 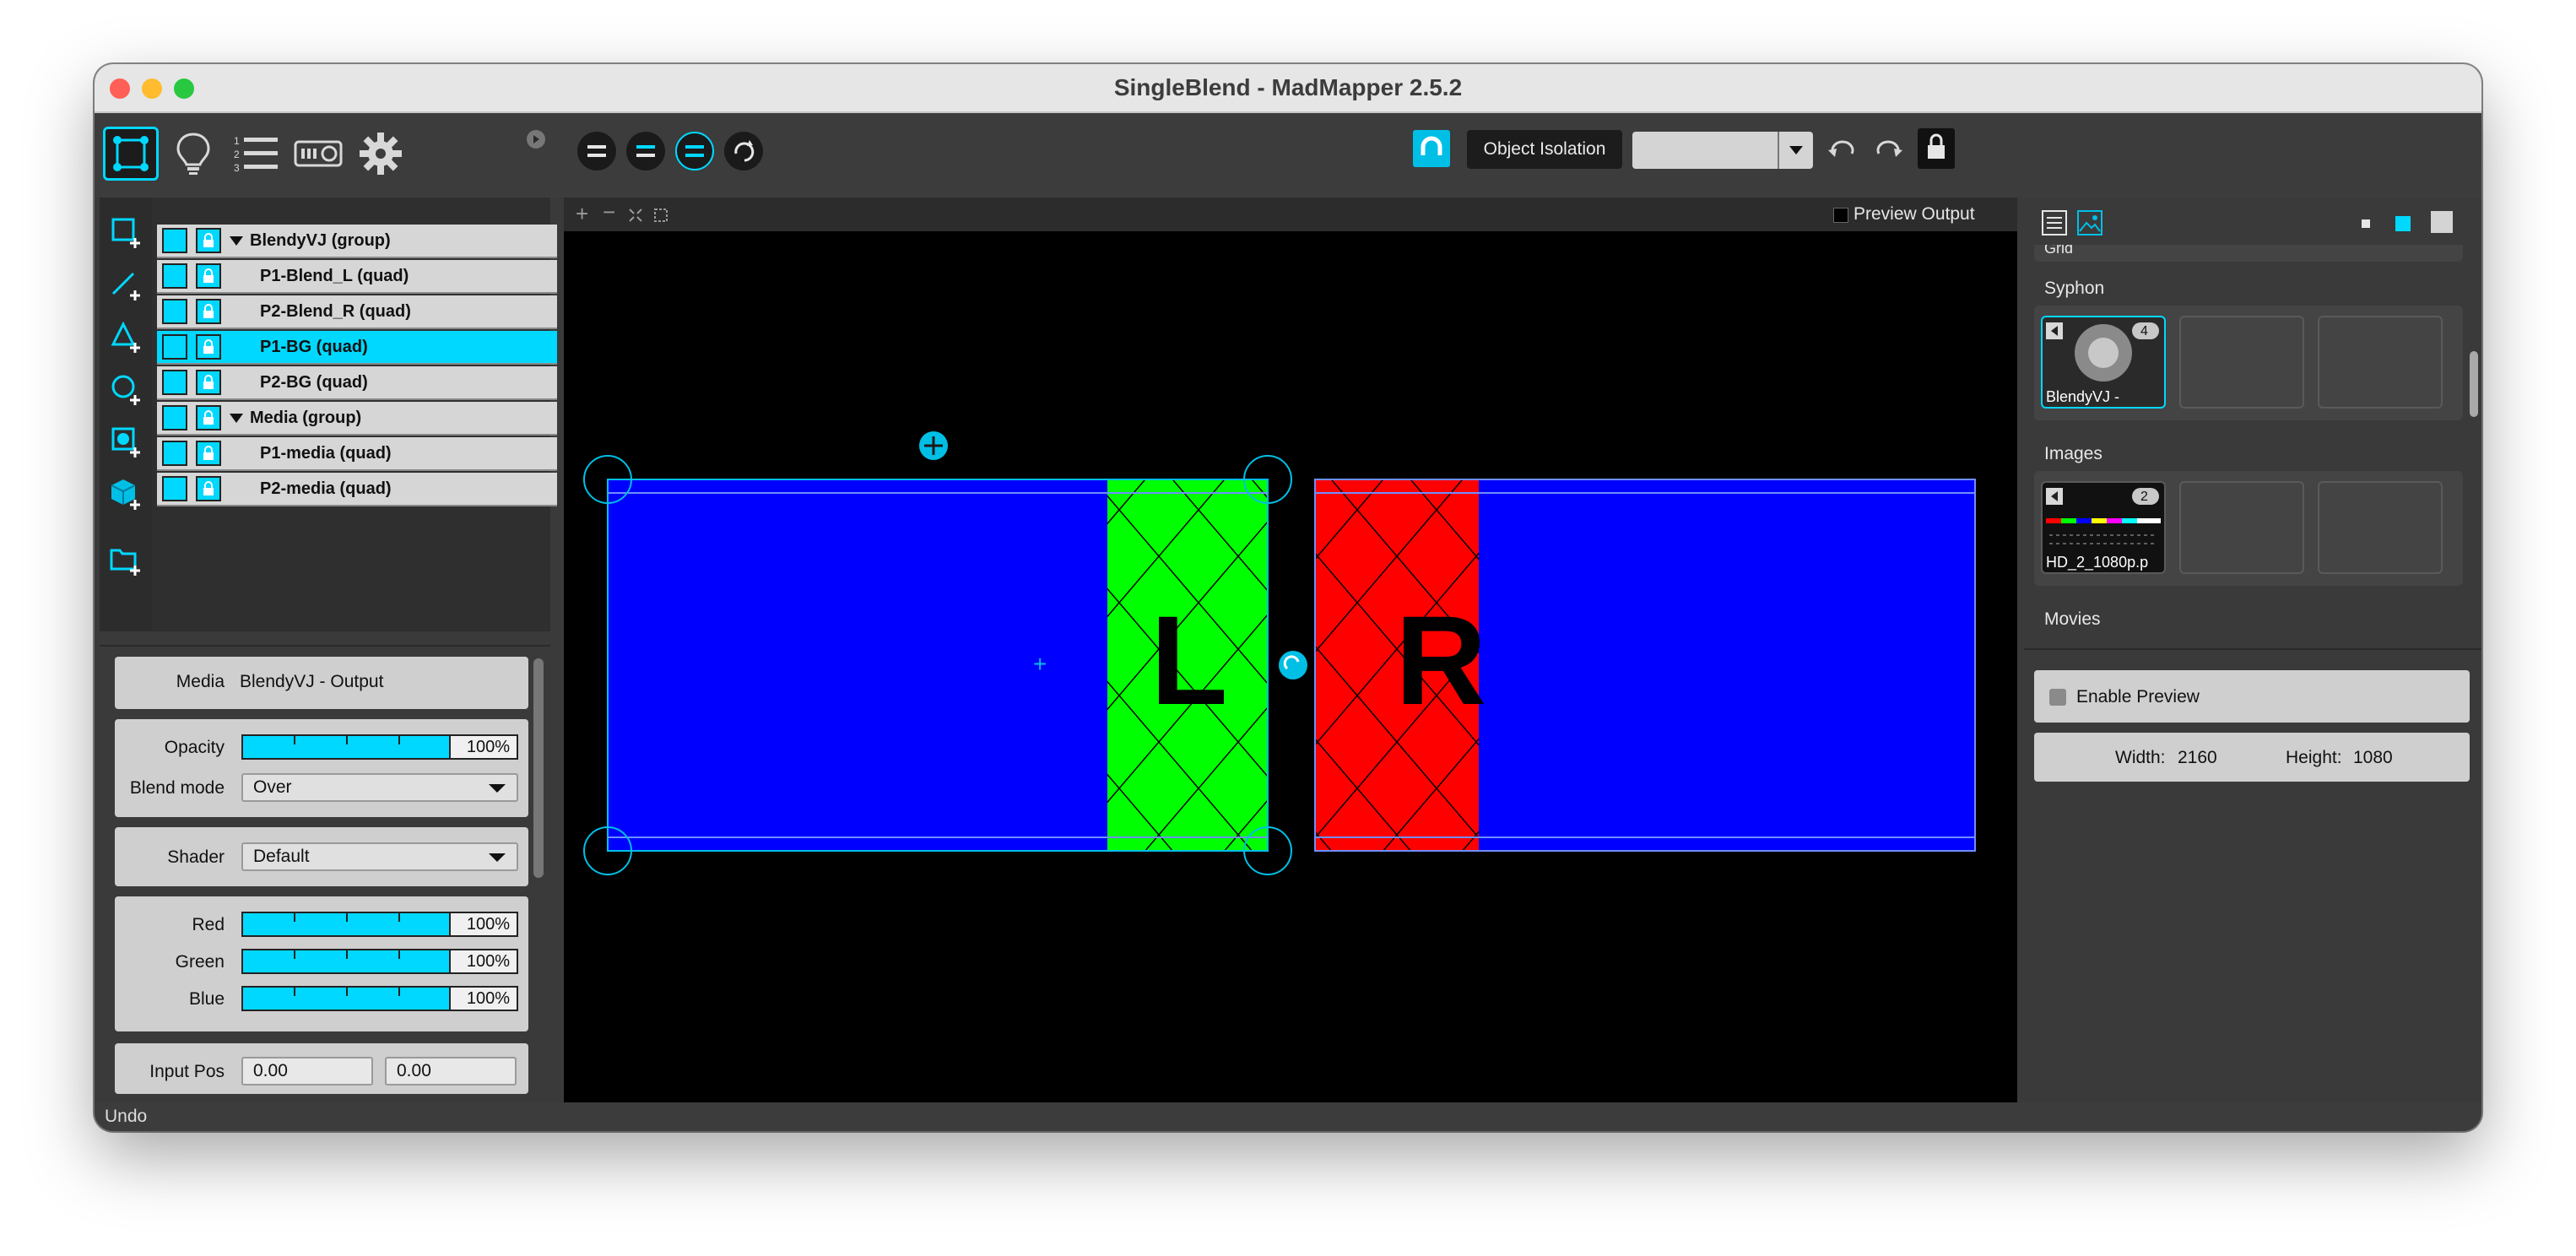 I want to click on layer-row: P1-media (quad), so click(x=357, y=454).